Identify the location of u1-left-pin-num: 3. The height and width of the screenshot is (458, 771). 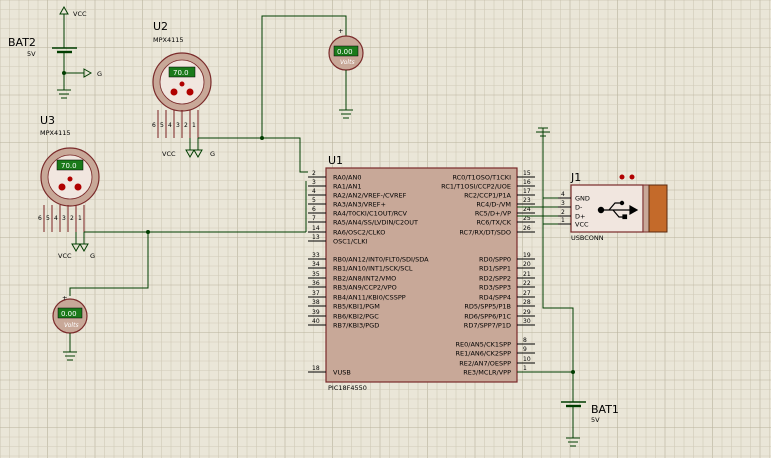
(314, 182).